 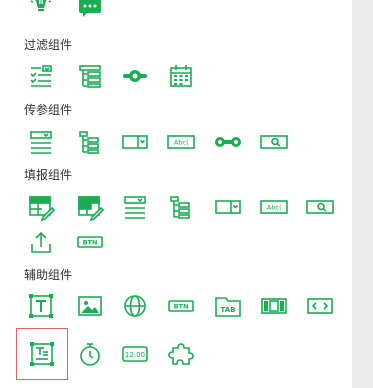 What do you see at coordinates (228, 142) in the screenshot?
I see `range-slider-icon` at bounding box center [228, 142].